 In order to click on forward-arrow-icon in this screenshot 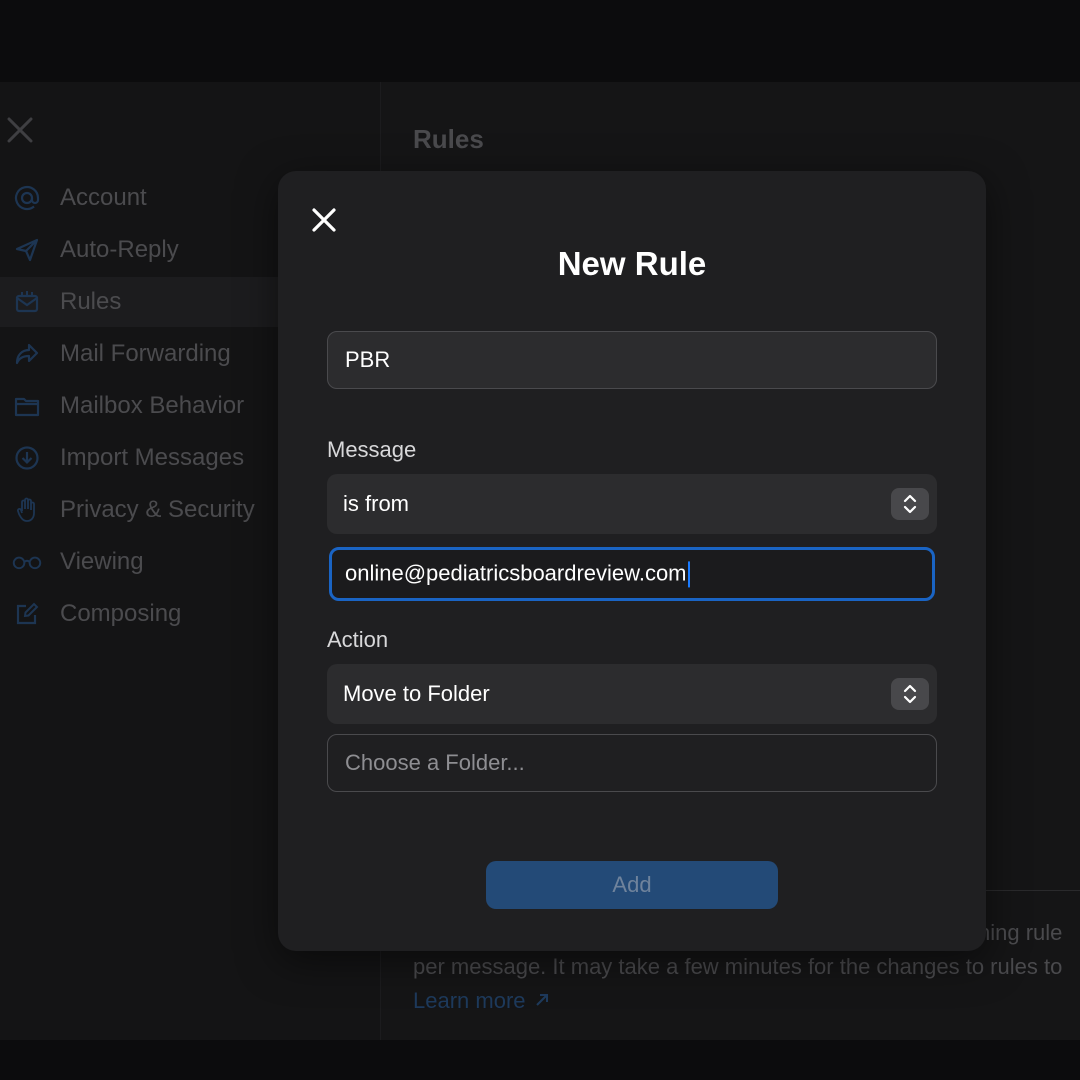, I will do `click(27, 354)`.